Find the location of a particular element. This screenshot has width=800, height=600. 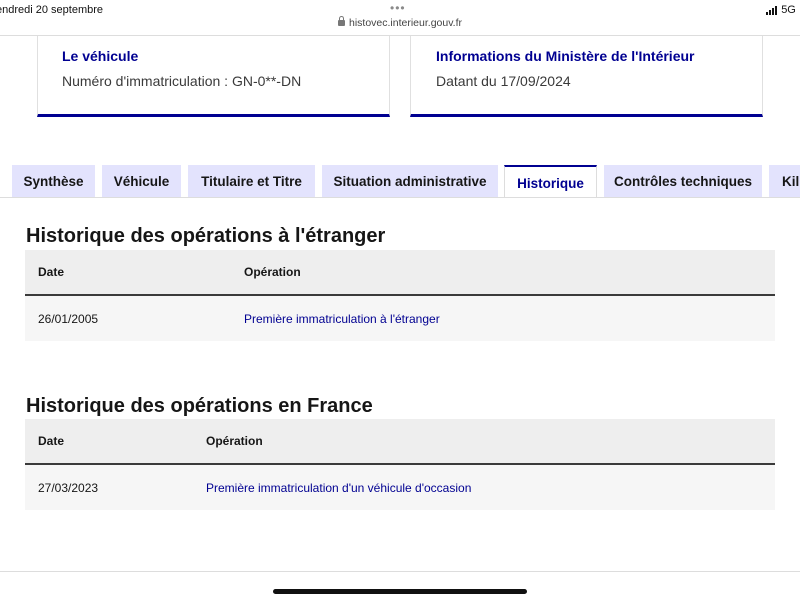

more-dots-icon: ••• is located at coordinates (398, 8).